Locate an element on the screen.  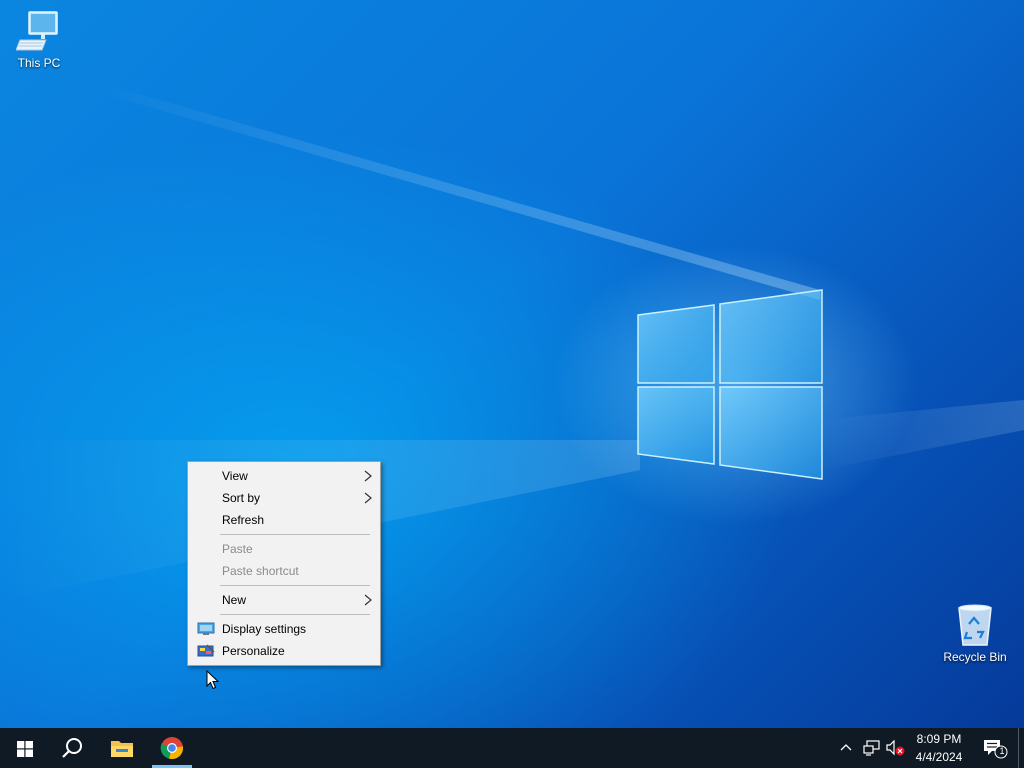
menu-item-refresh: Refresh is located at coordinates (284, 520).